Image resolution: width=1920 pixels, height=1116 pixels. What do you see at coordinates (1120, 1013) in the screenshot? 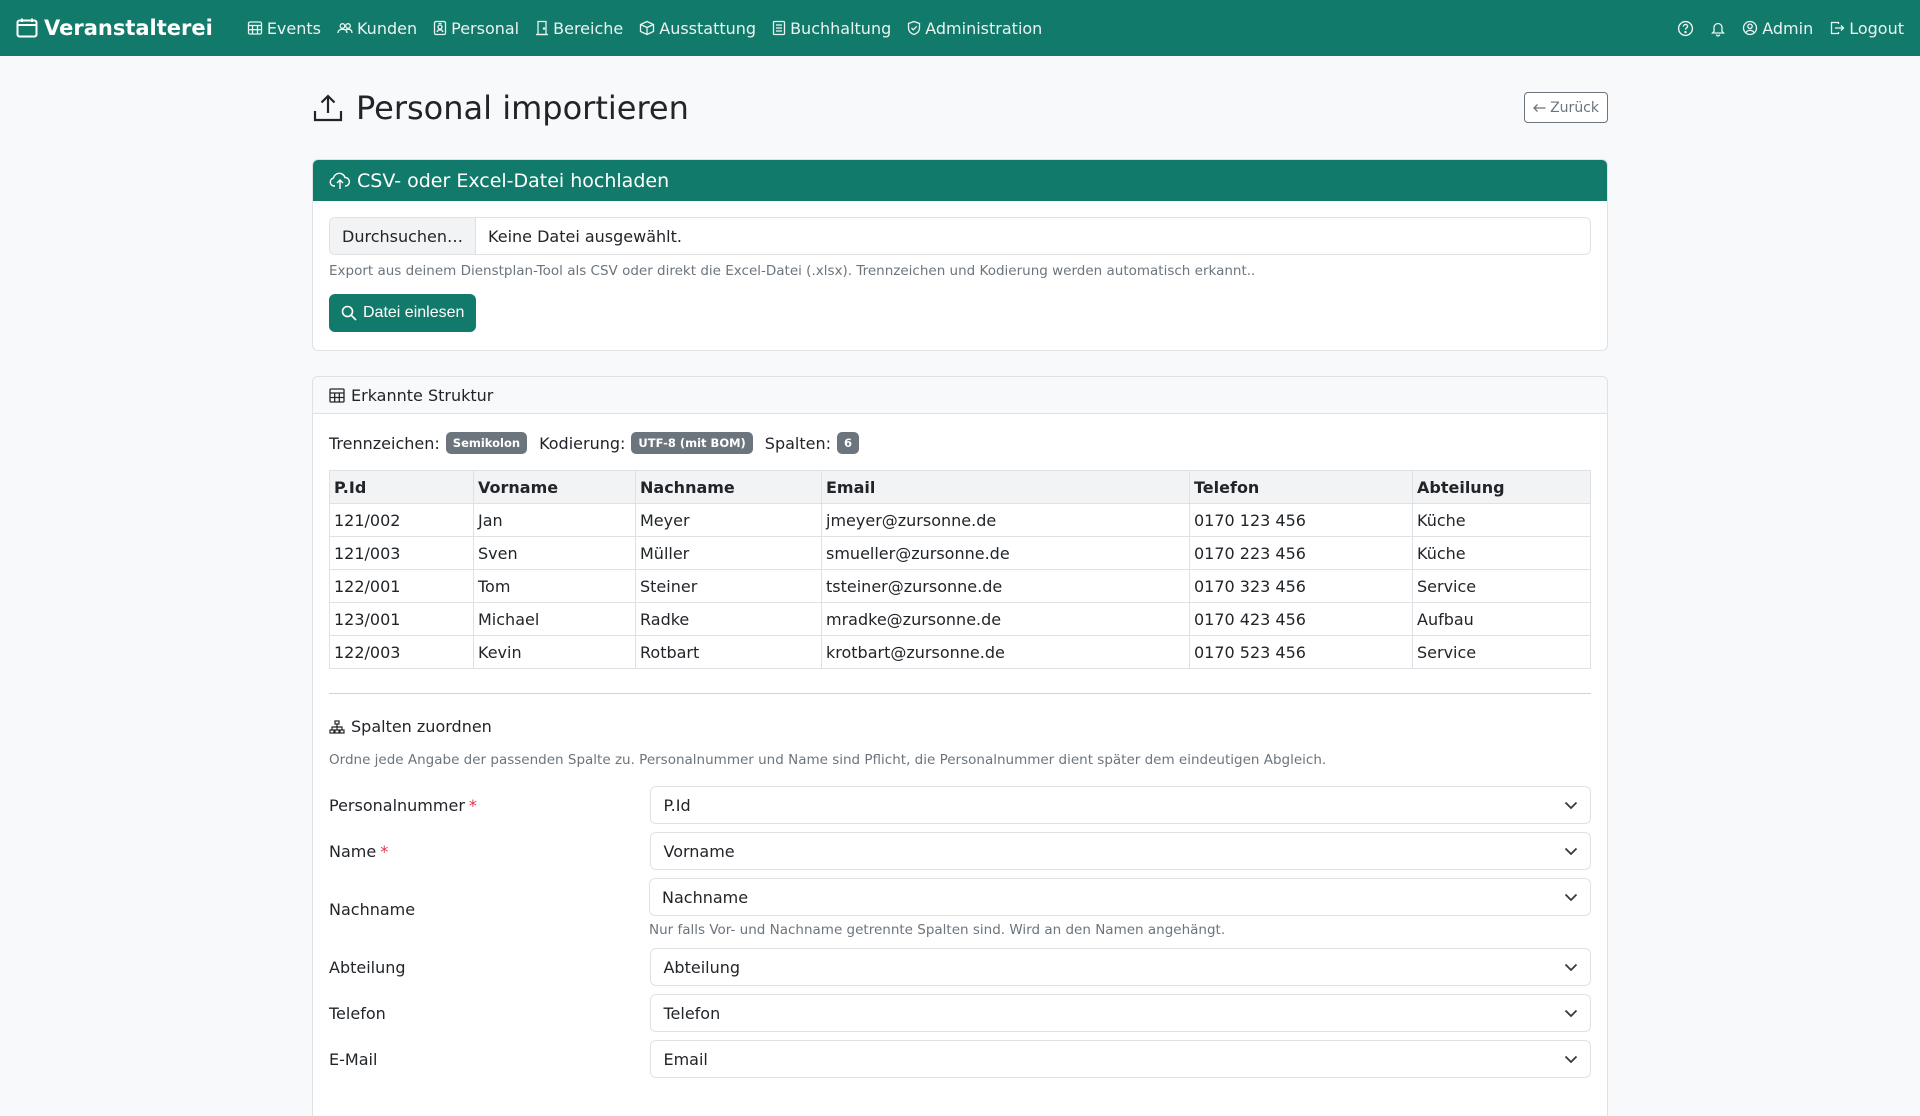
I see `select-telefon: Telefon` at bounding box center [1120, 1013].